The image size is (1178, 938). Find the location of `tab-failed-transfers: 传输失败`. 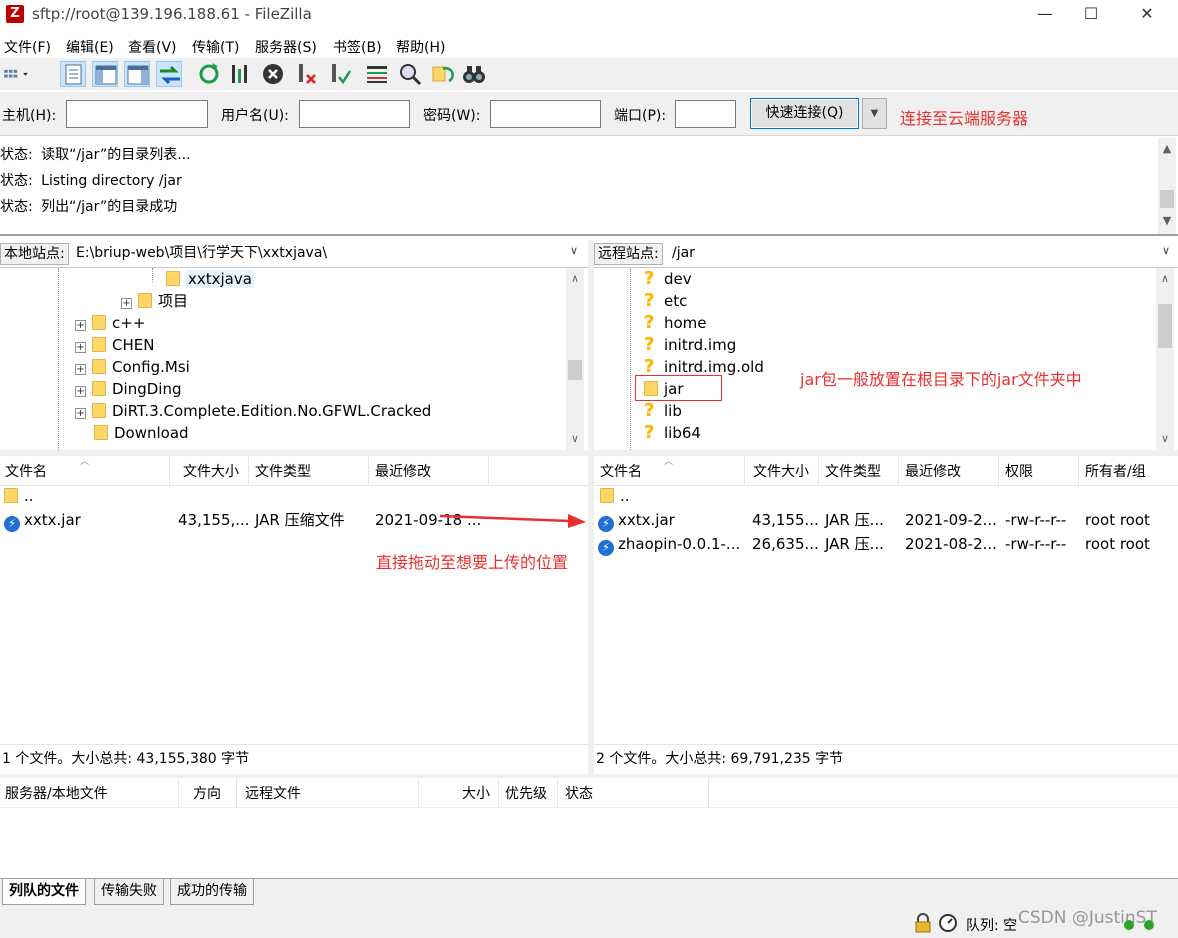

tab-failed-transfers: 传输失败 is located at coordinates (129, 892).